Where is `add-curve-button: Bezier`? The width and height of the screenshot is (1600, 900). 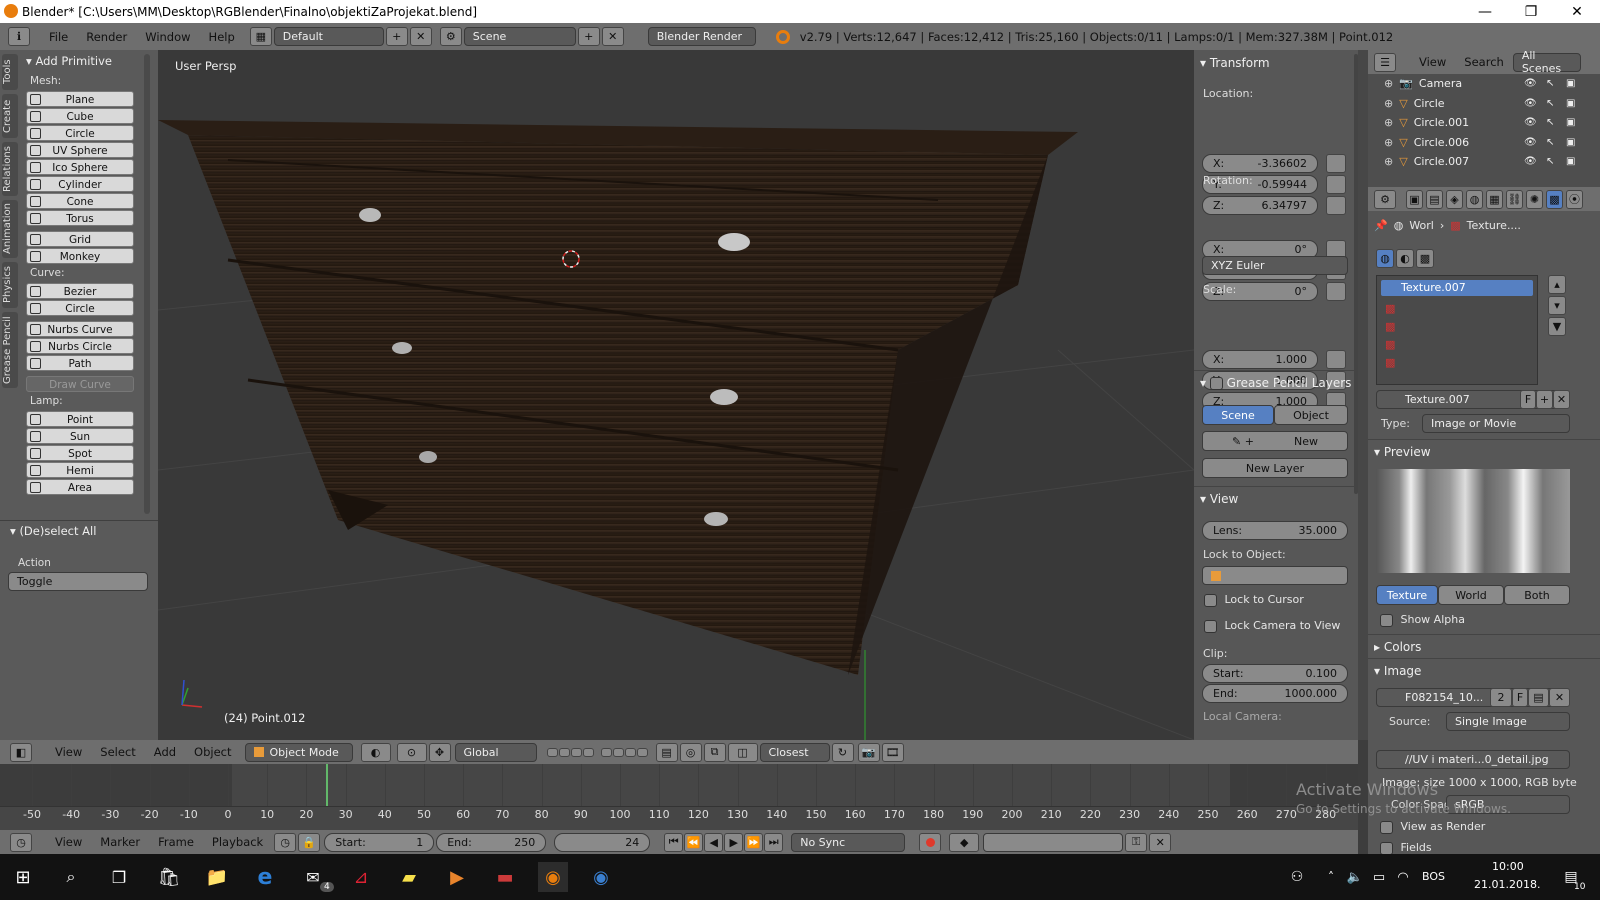
add-curve-button: Bezier is located at coordinates (80, 291).